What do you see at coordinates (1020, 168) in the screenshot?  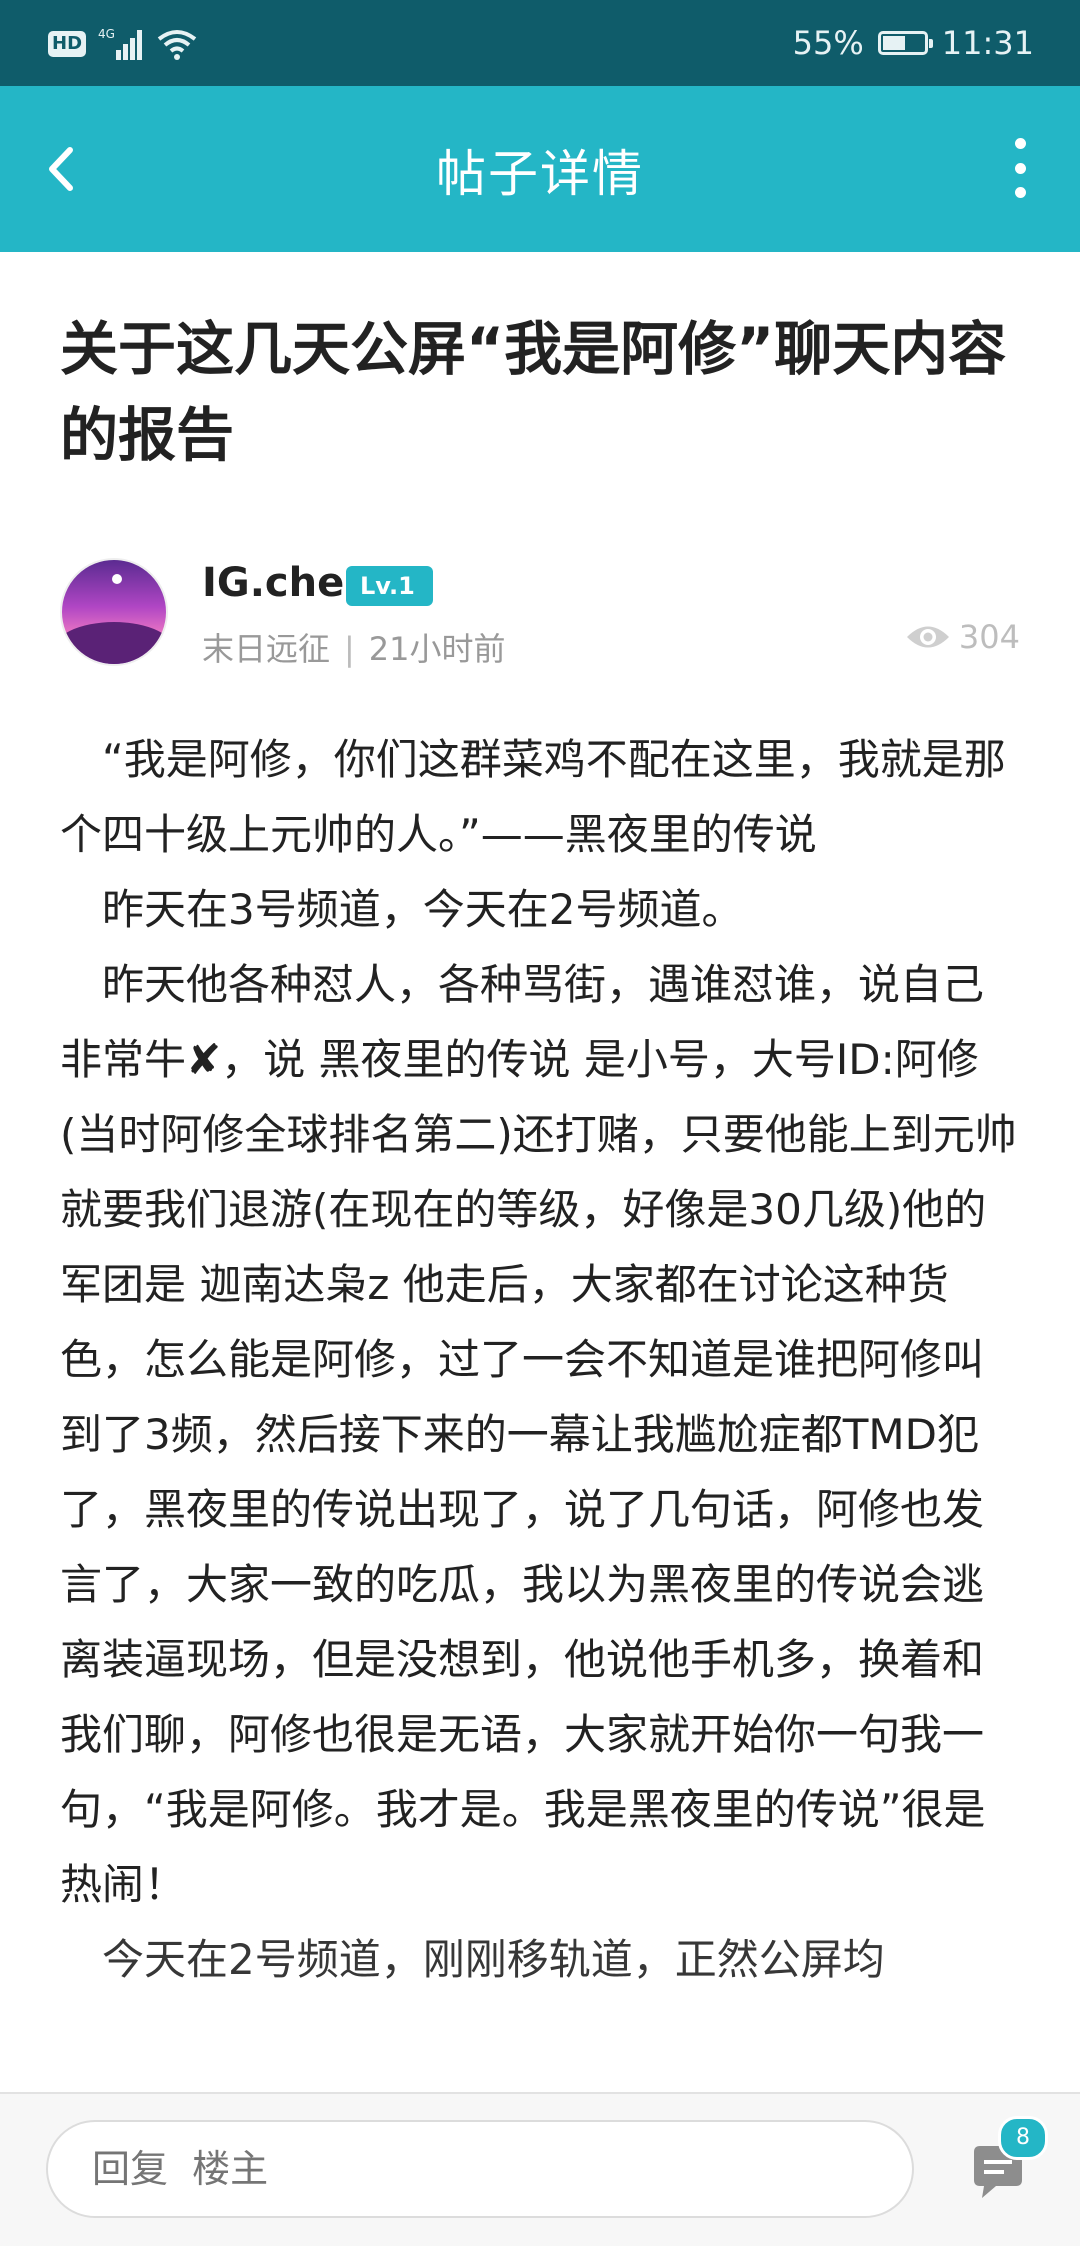 I see `more-options-button` at bounding box center [1020, 168].